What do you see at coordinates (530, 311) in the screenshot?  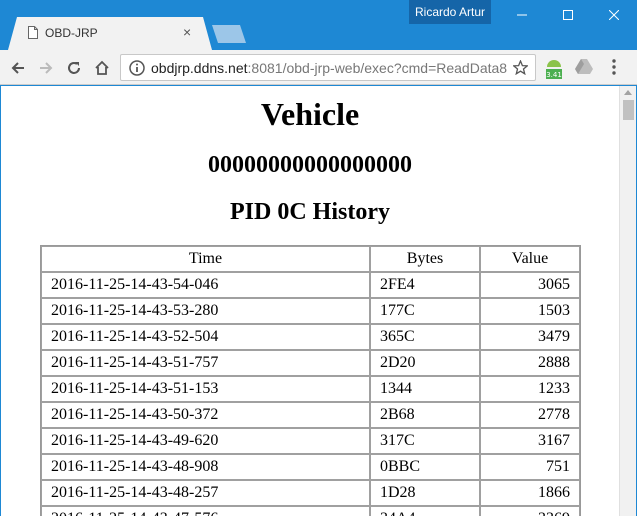 I see `cell-value: 1503` at bounding box center [530, 311].